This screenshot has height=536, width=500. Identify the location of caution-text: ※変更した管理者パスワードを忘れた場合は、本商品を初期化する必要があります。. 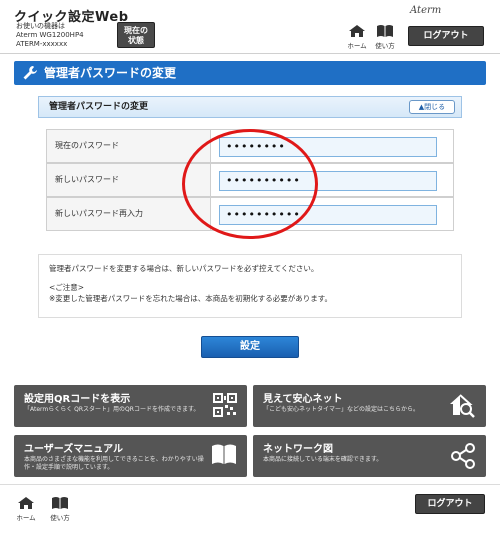
(191, 298).